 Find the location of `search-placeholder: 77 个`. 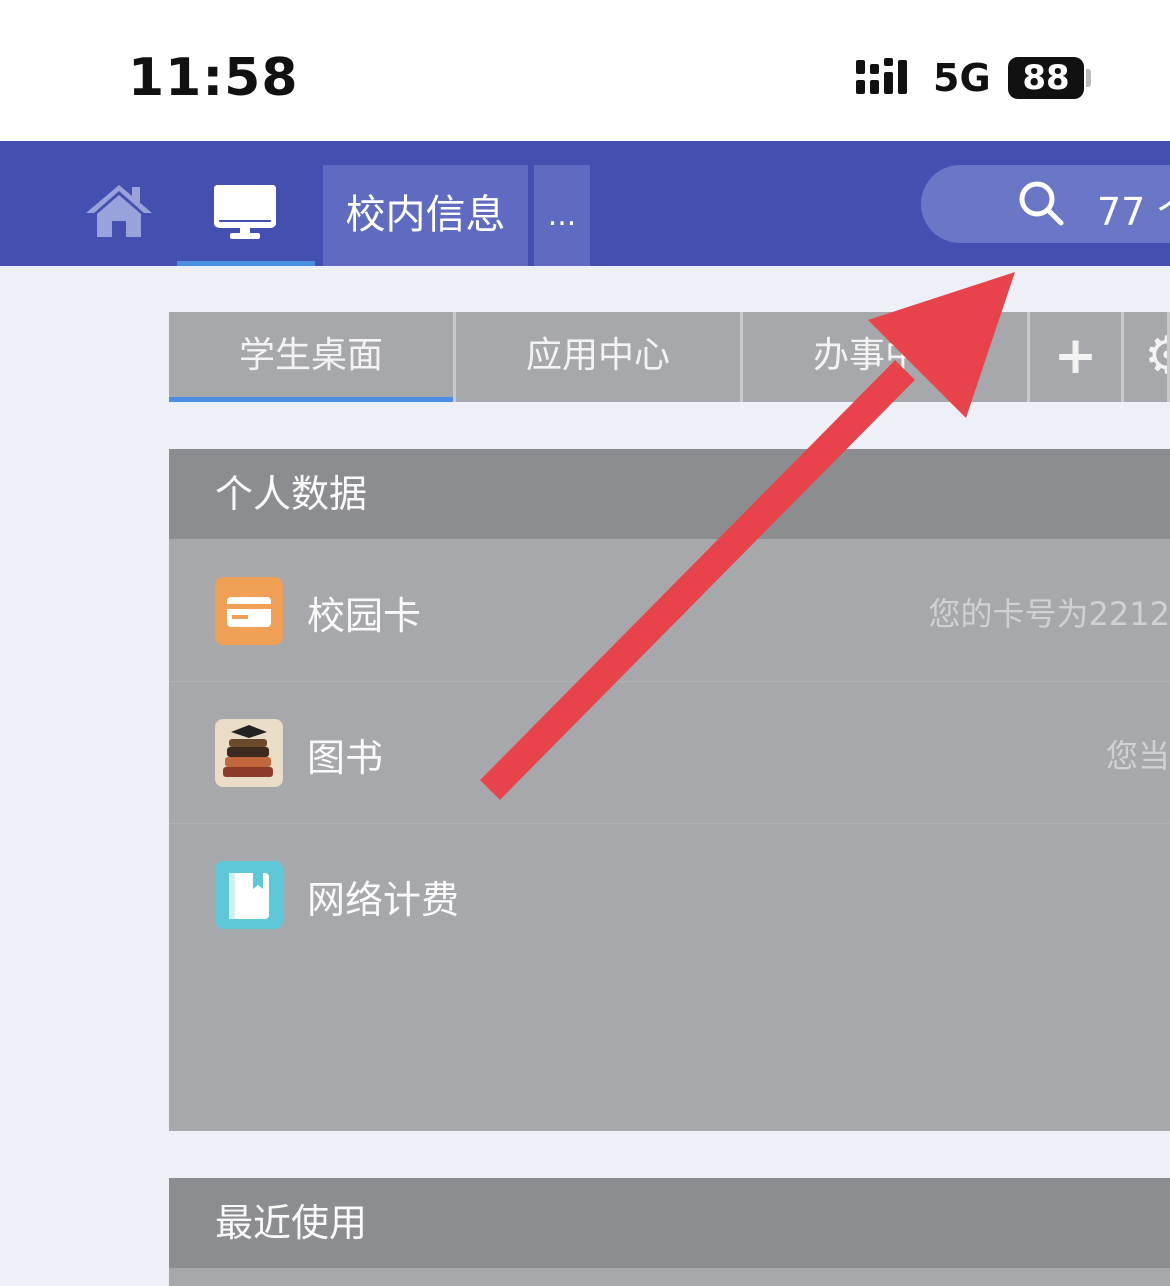

search-placeholder: 77 个 is located at coordinates (1133, 212).